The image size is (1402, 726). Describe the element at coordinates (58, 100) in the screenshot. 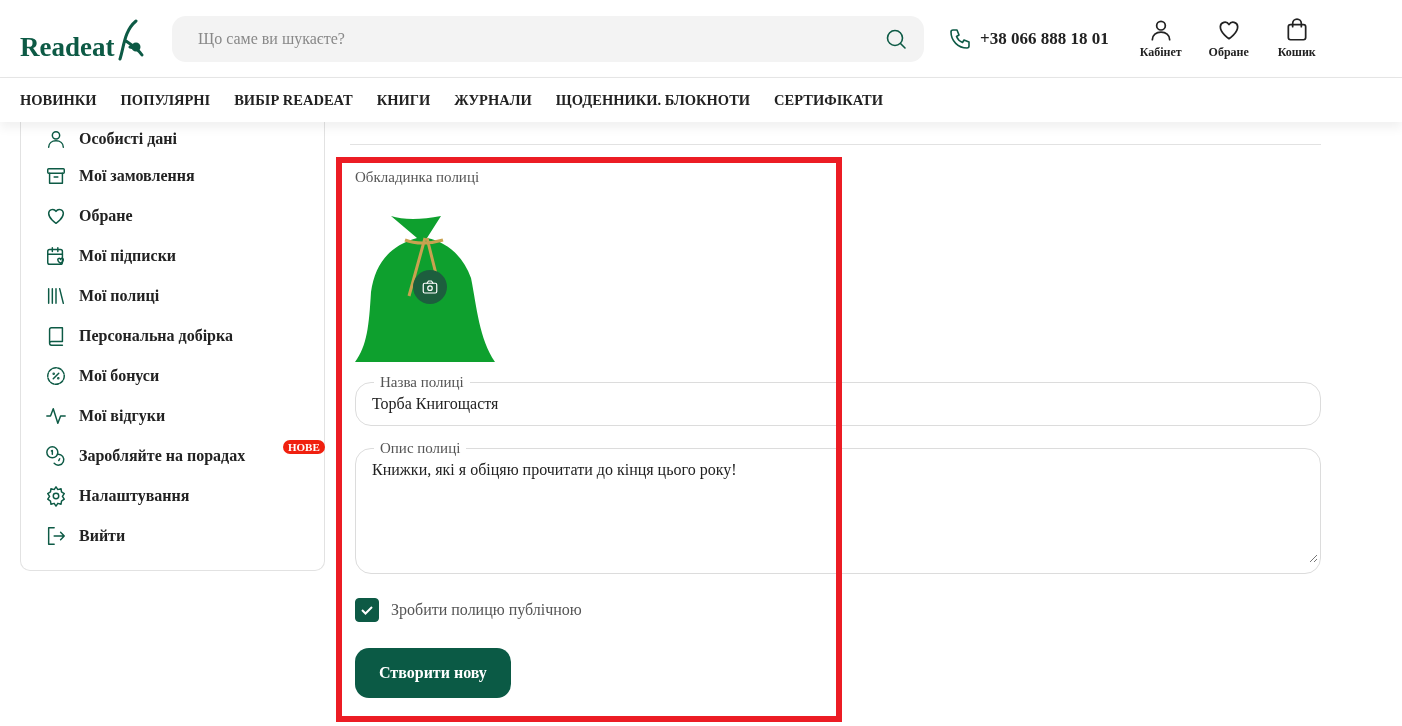

I see `nav-link: НОВИНКИ` at that location.